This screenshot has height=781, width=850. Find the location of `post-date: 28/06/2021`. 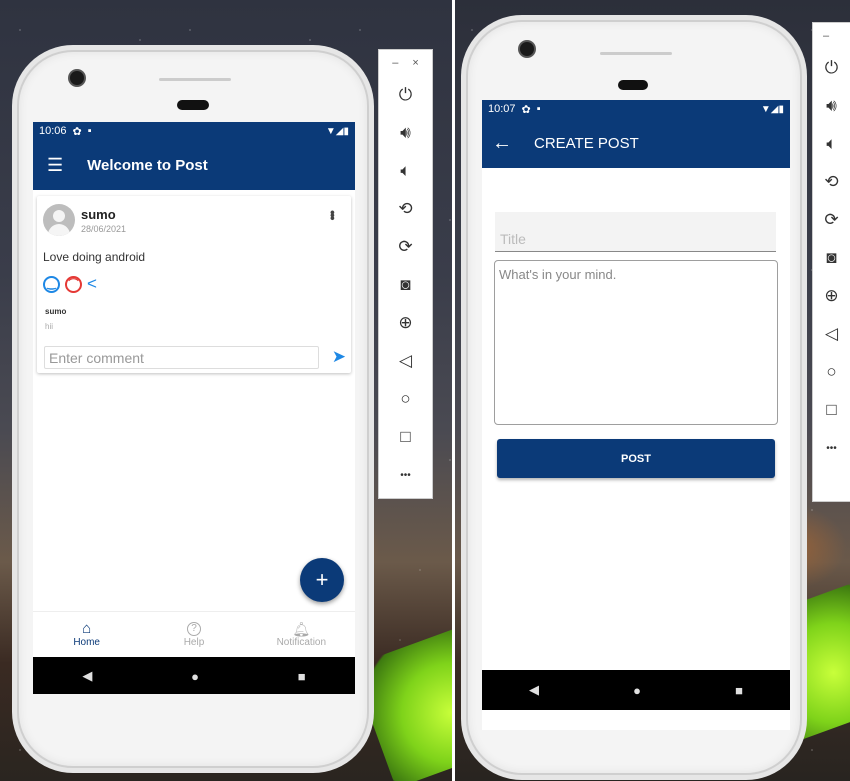

post-date: 28/06/2021 is located at coordinates (104, 229).